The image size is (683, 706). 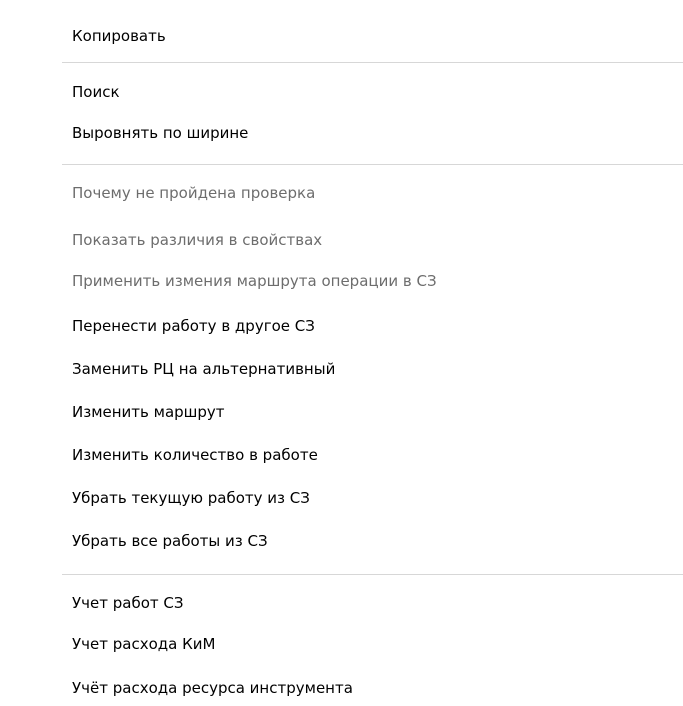 I want to click on menu-item-show-property-differences: Показать различия в свойствах, so click(x=197, y=240).